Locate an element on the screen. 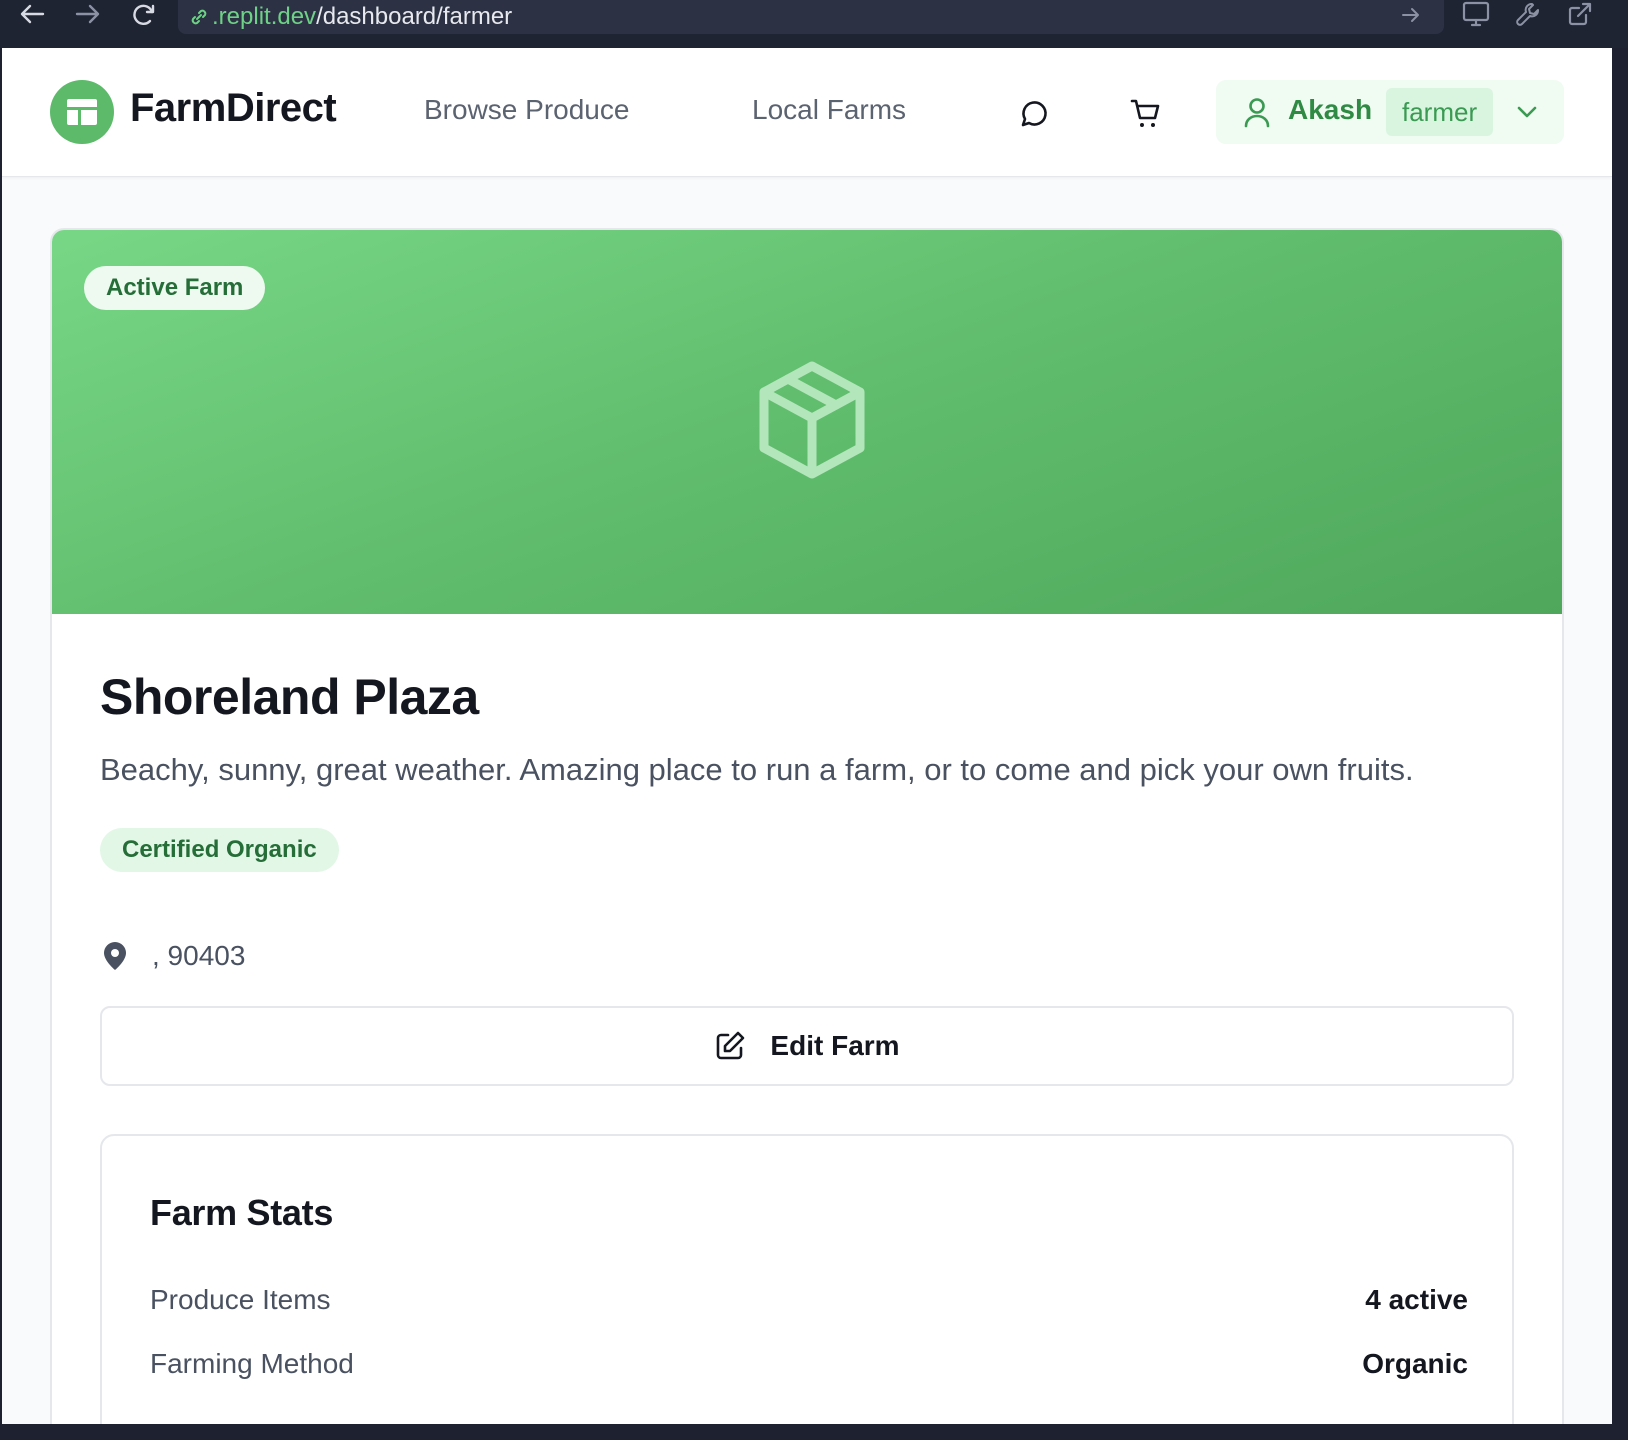  window-edge-bottom is located at coordinates (814, 1432).